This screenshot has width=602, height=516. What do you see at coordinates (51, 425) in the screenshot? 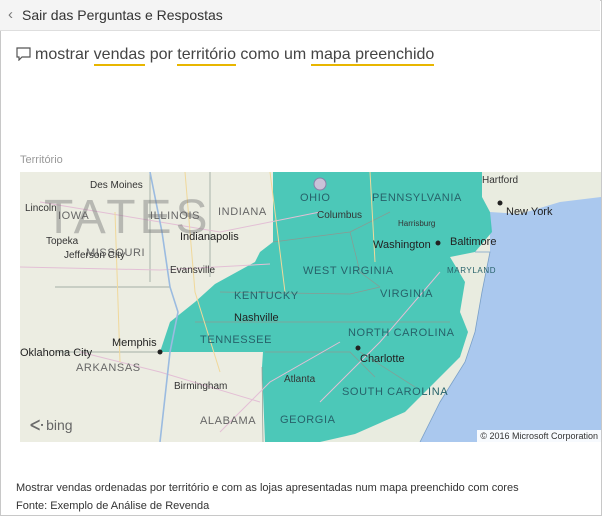
I see `bing-logo: ᑅ bing` at bounding box center [51, 425].